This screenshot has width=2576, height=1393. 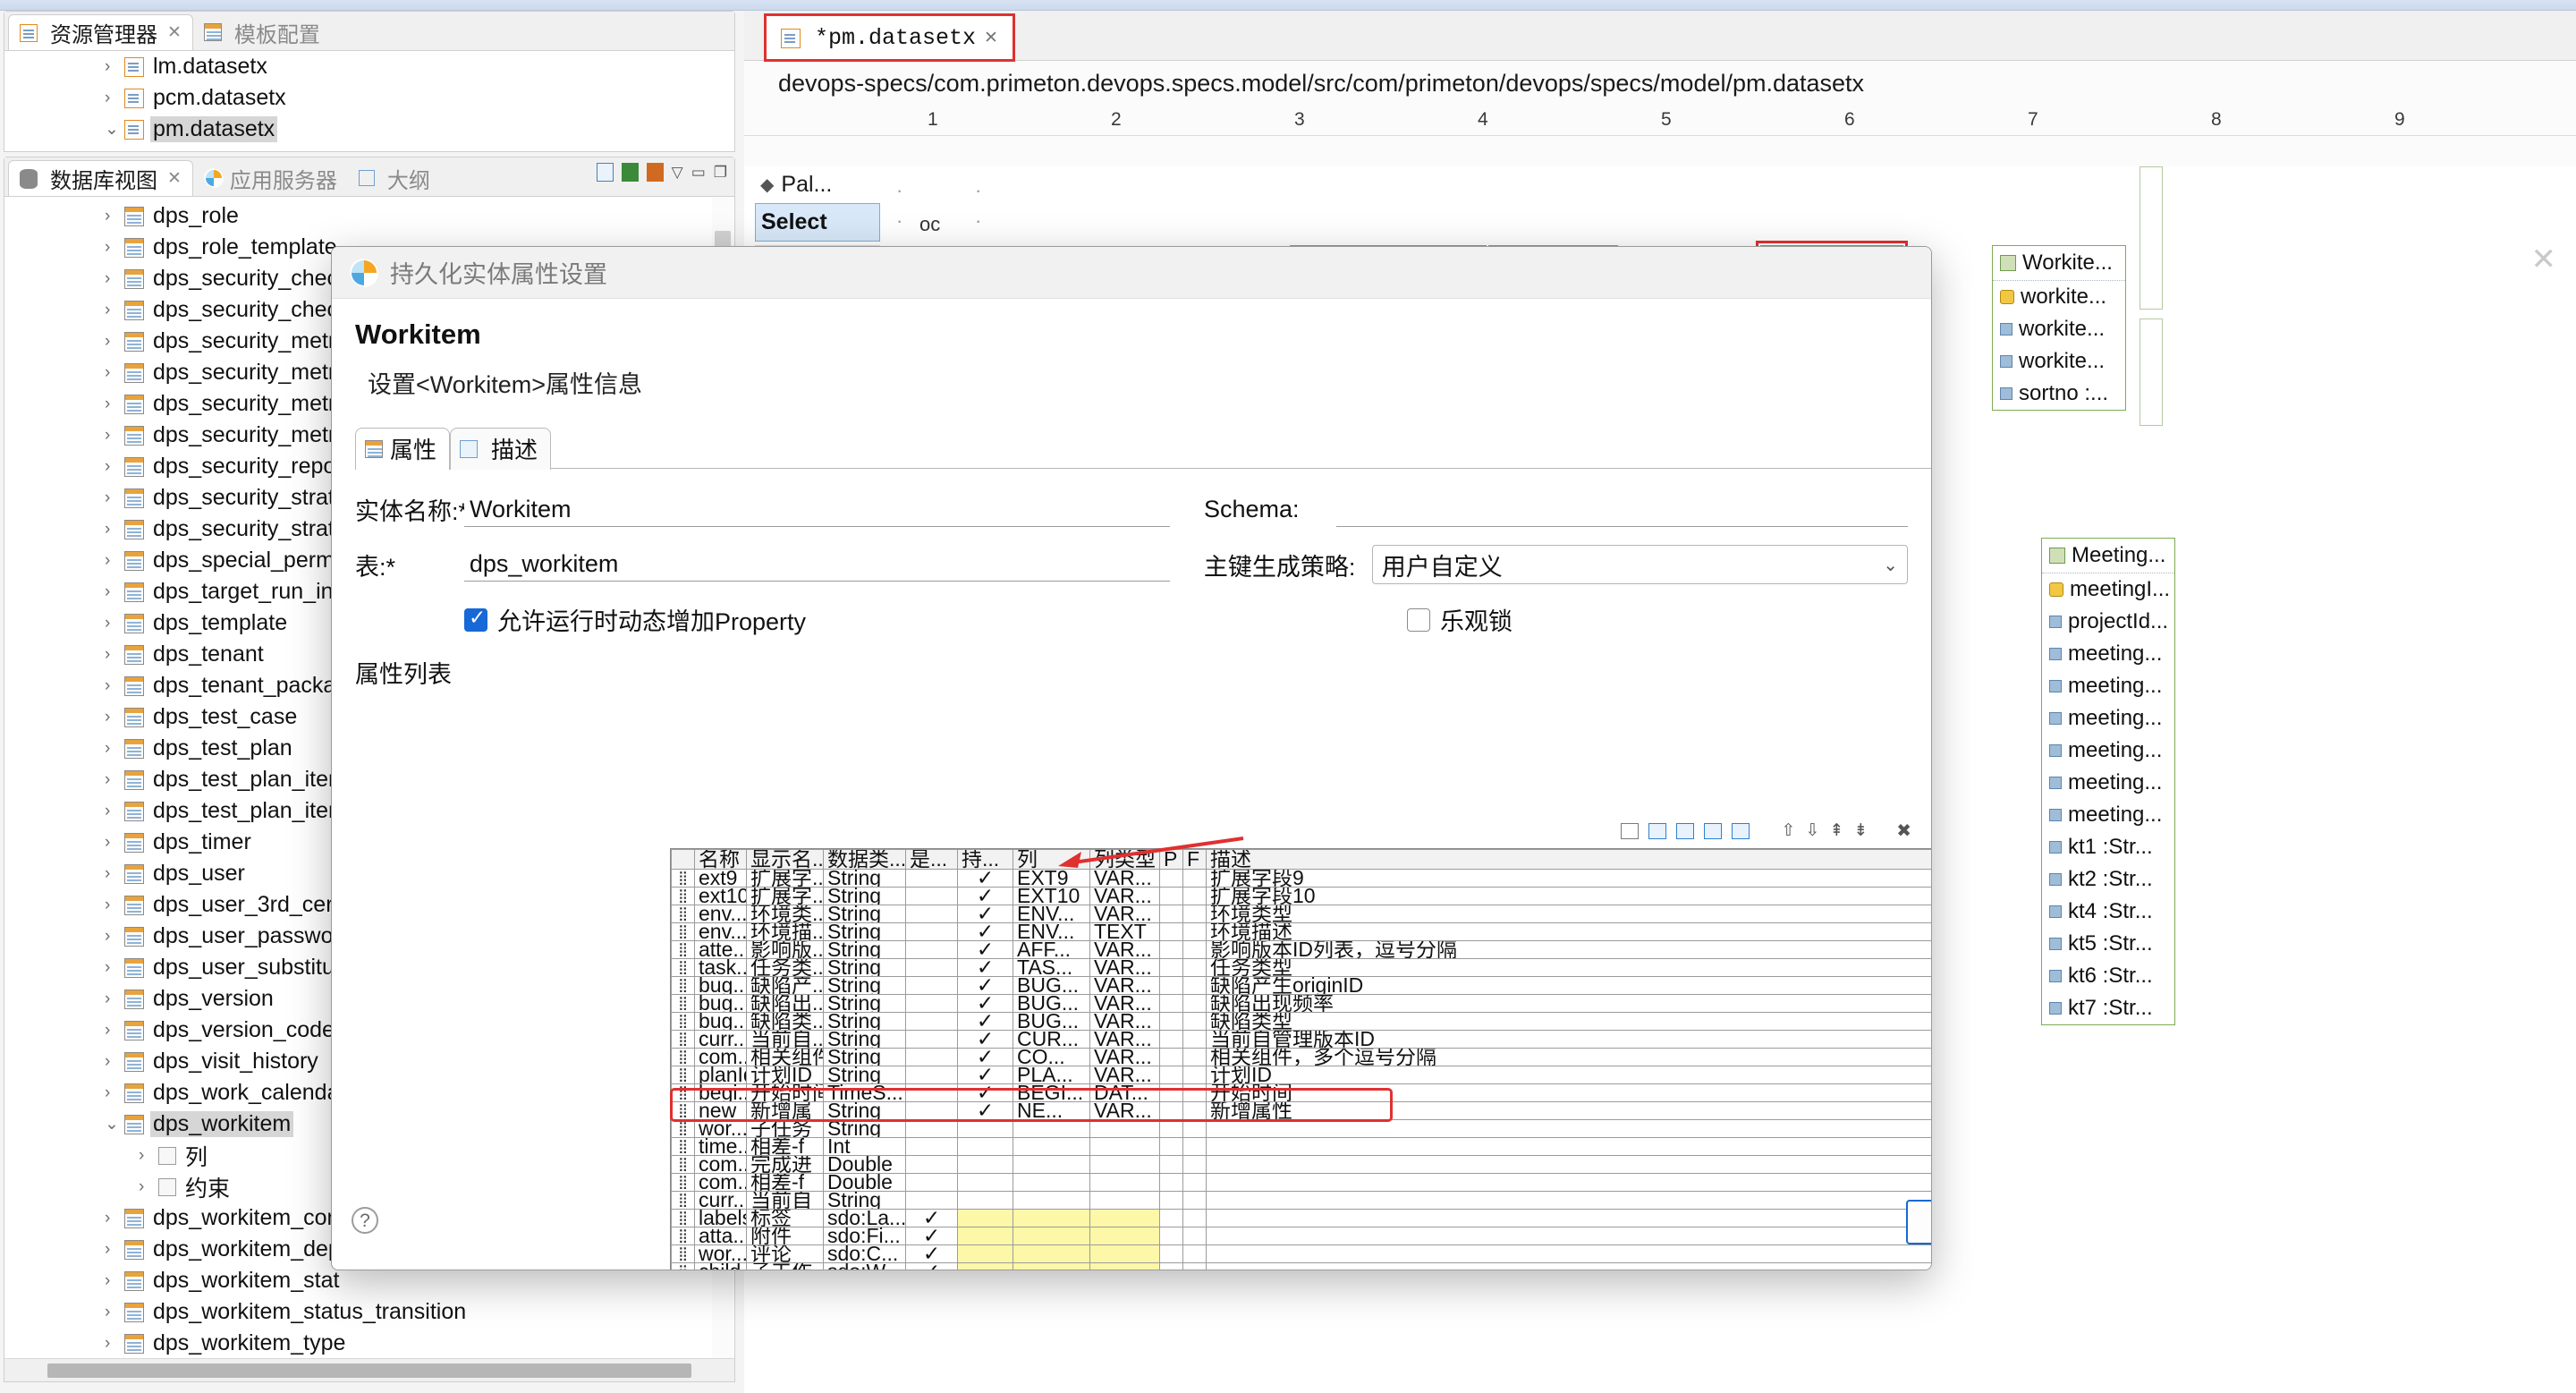 I want to click on ok-button: 确定, so click(x=1918, y=1222).